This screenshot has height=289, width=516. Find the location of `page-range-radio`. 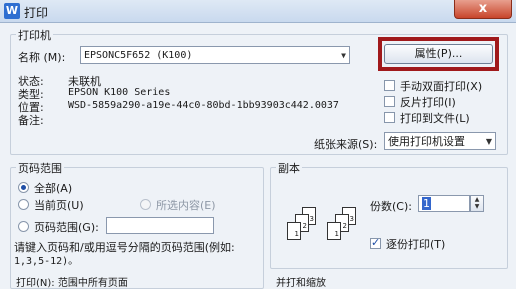

page-range-radio is located at coordinates (23, 226).